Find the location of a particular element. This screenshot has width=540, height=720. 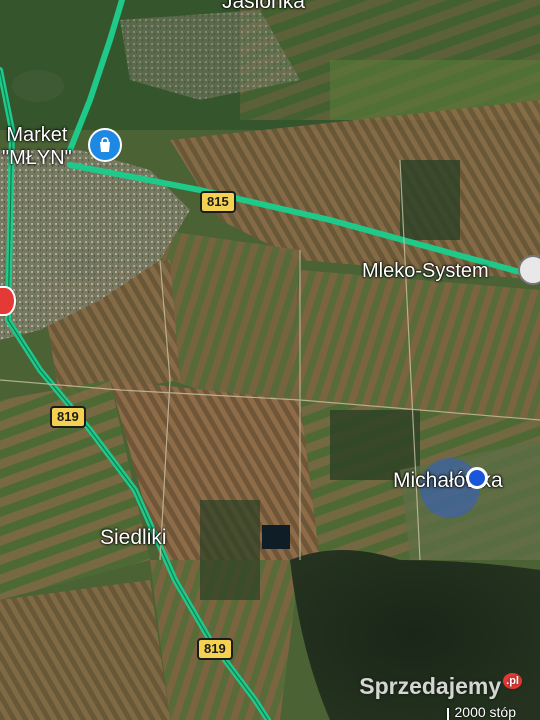

current-location-icon is located at coordinates (477, 478).